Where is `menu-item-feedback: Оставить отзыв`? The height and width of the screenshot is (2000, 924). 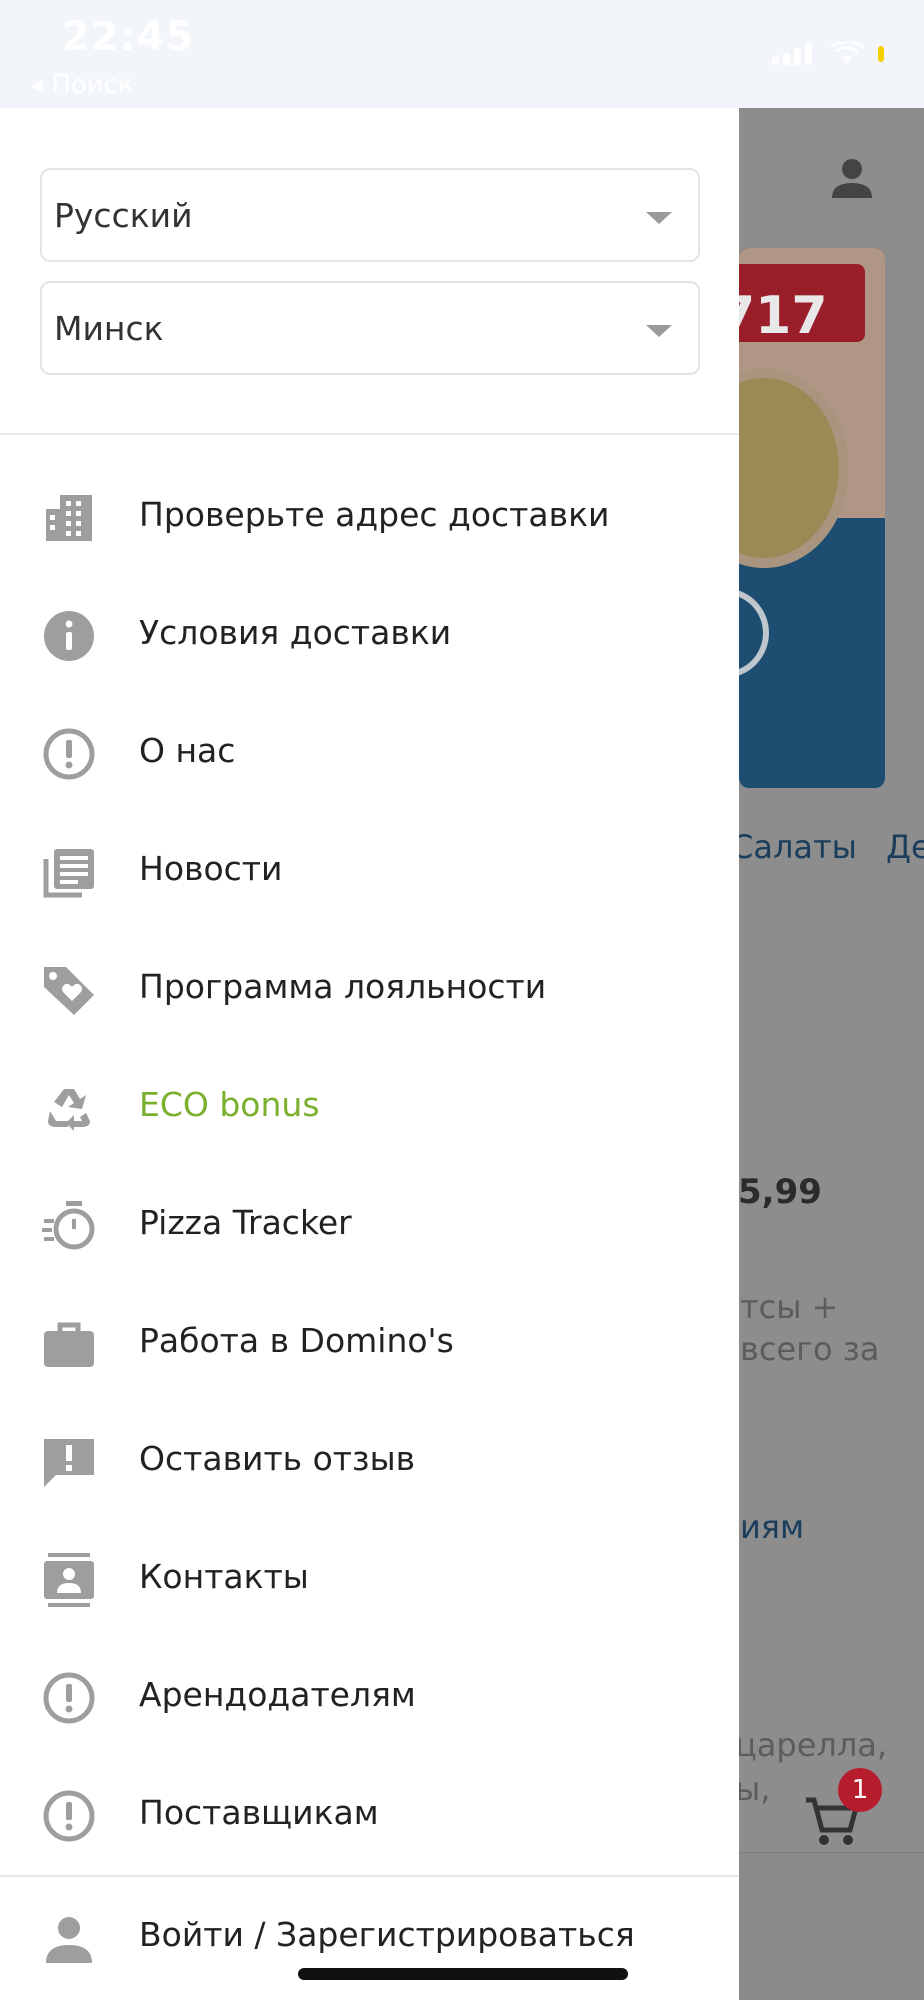 menu-item-feedback: Оставить отзыв is located at coordinates (369, 1460).